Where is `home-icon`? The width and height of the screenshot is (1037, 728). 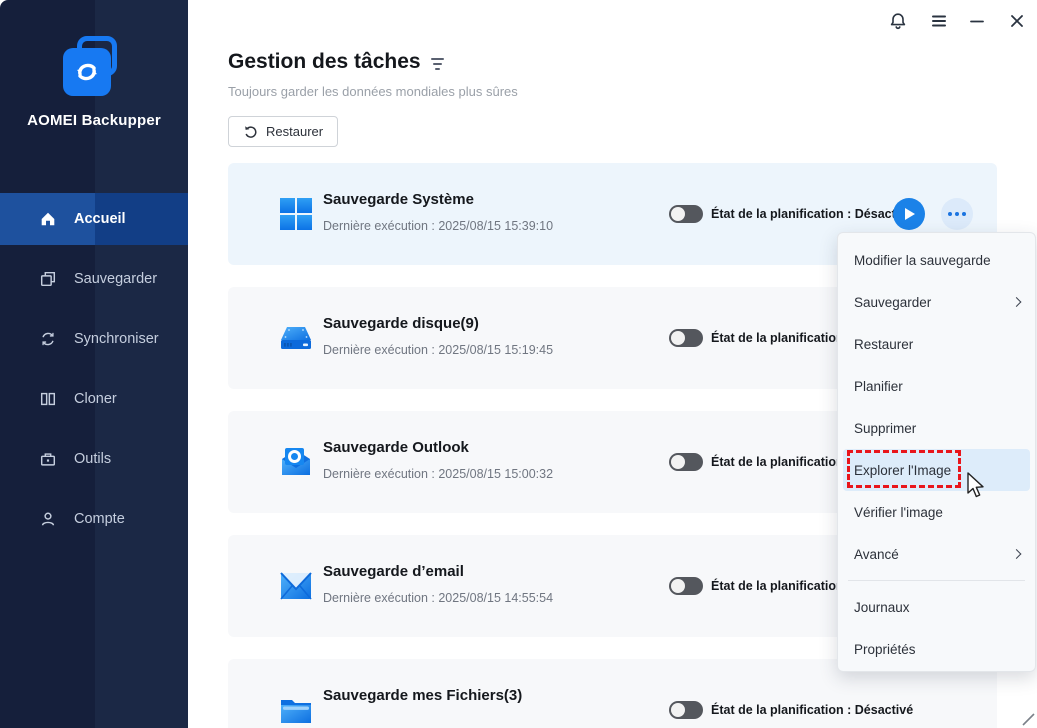 home-icon is located at coordinates (48, 219).